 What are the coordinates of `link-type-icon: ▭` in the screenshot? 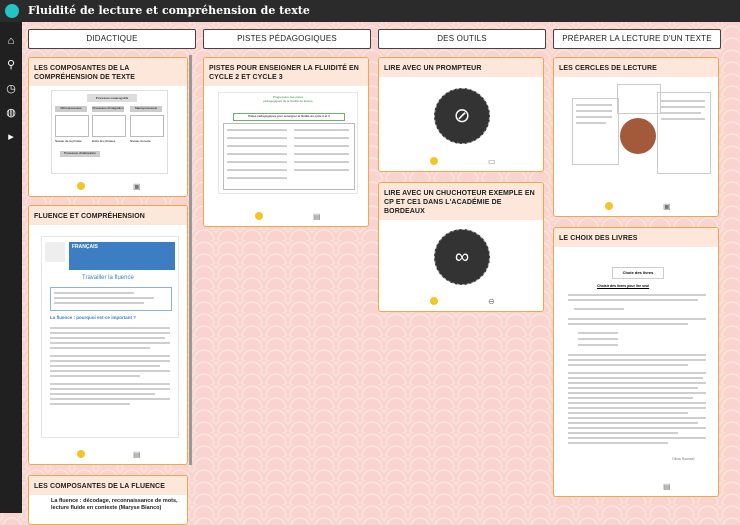 It's located at (492, 161).